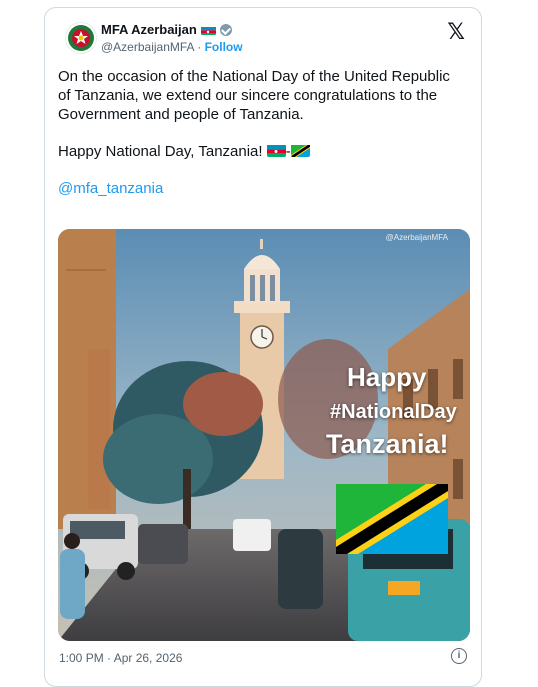 The width and height of the screenshot is (538, 687). What do you see at coordinates (387, 377) in the screenshot?
I see `overlay-happy: Happy` at bounding box center [387, 377].